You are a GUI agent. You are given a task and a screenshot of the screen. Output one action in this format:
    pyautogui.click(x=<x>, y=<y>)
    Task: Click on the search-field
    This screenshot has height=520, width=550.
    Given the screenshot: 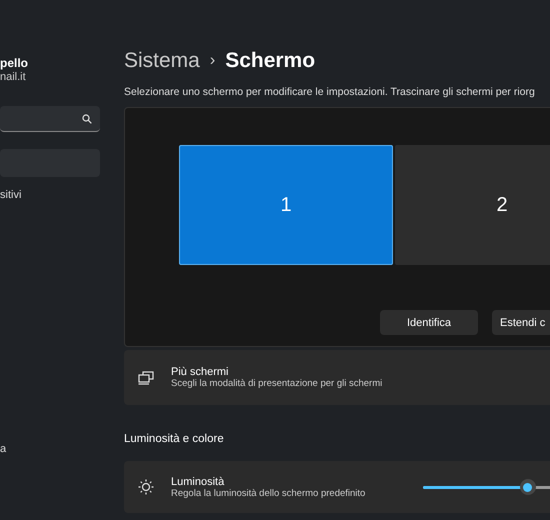 What is the action you would take?
    pyautogui.click(x=50, y=119)
    